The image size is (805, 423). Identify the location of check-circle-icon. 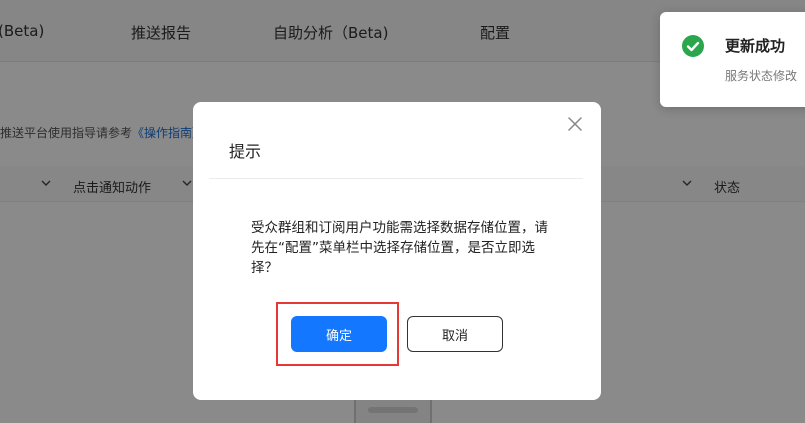
(693, 46).